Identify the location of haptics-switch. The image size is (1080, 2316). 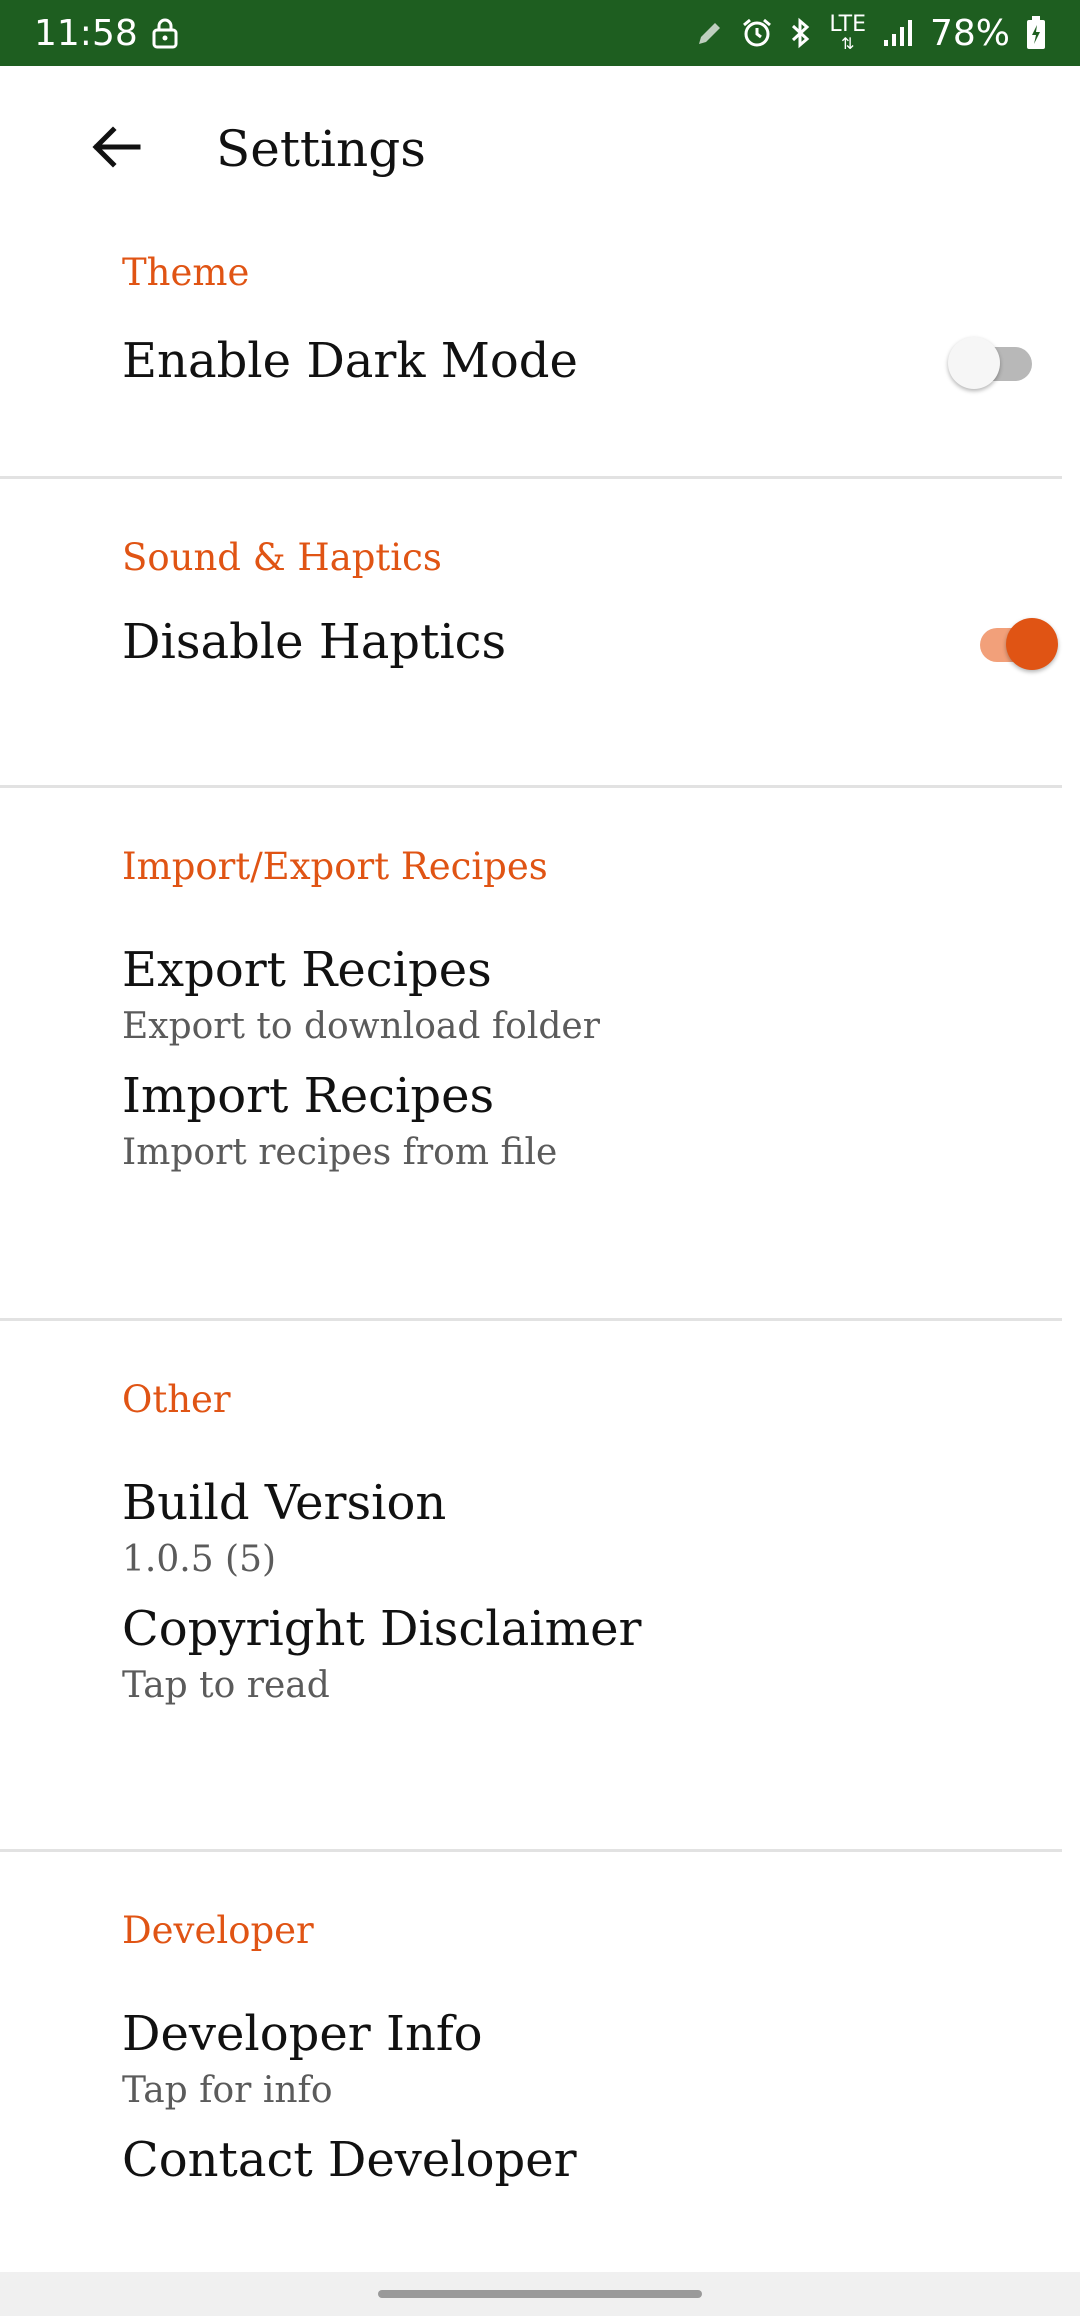
(1014, 642).